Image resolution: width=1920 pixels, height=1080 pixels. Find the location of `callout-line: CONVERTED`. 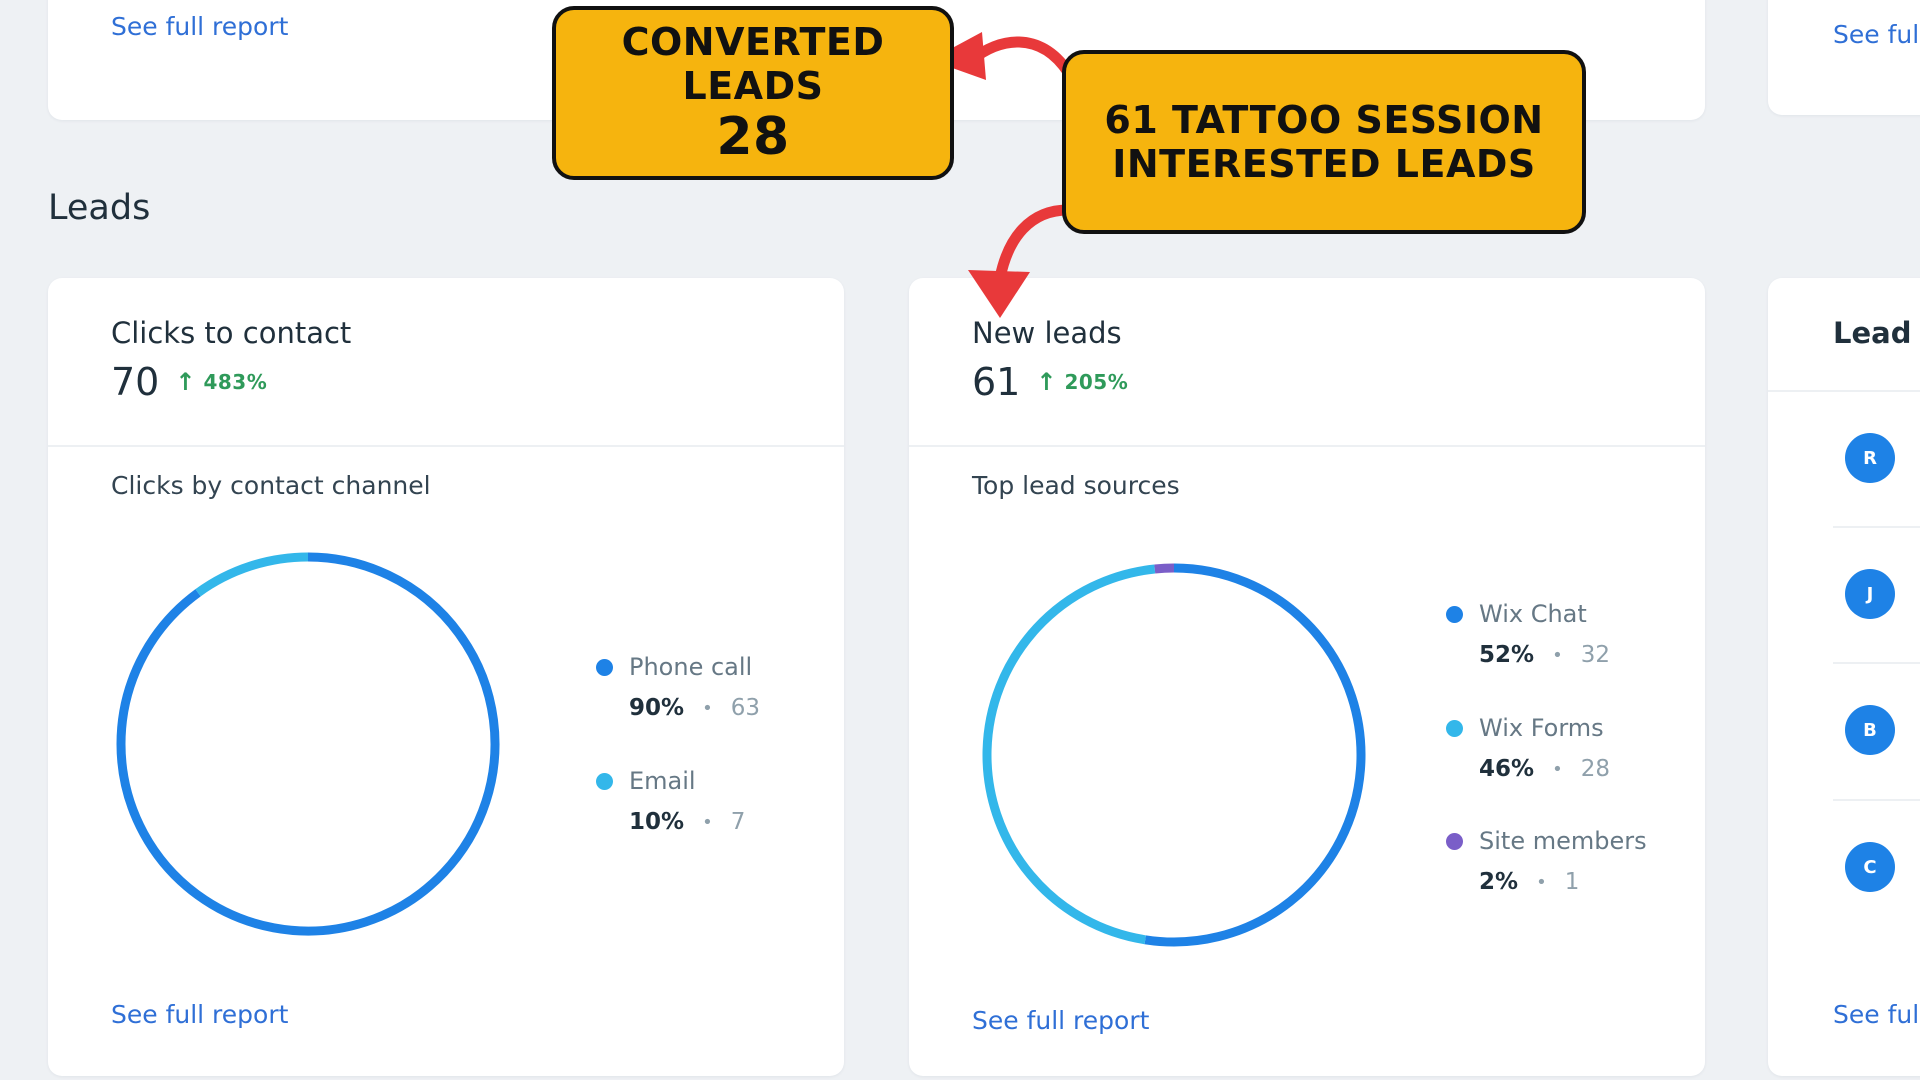

callout-line: CONVERTED is located at coordinates (753, 42).